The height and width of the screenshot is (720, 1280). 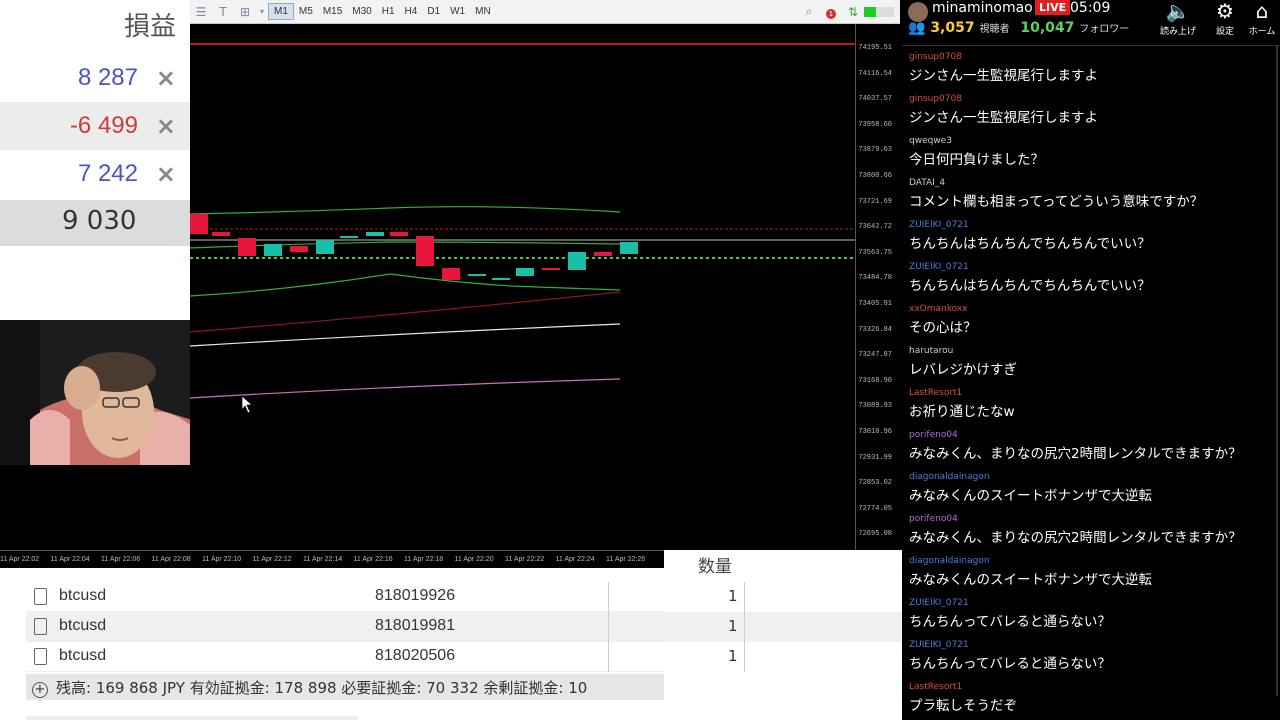 I want to click on time-tick-label: 11 Apr 22:20, so click(x=474, y=559).